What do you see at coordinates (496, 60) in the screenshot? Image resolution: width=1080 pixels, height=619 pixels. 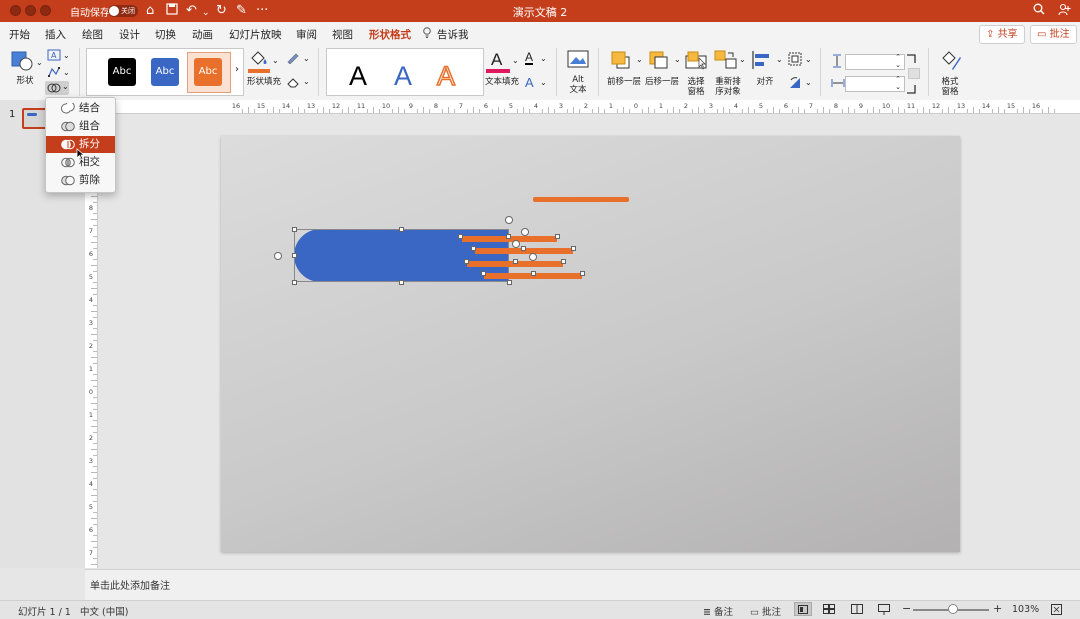 I see `text-fill-icon: A` at bounding box center [496, 60].